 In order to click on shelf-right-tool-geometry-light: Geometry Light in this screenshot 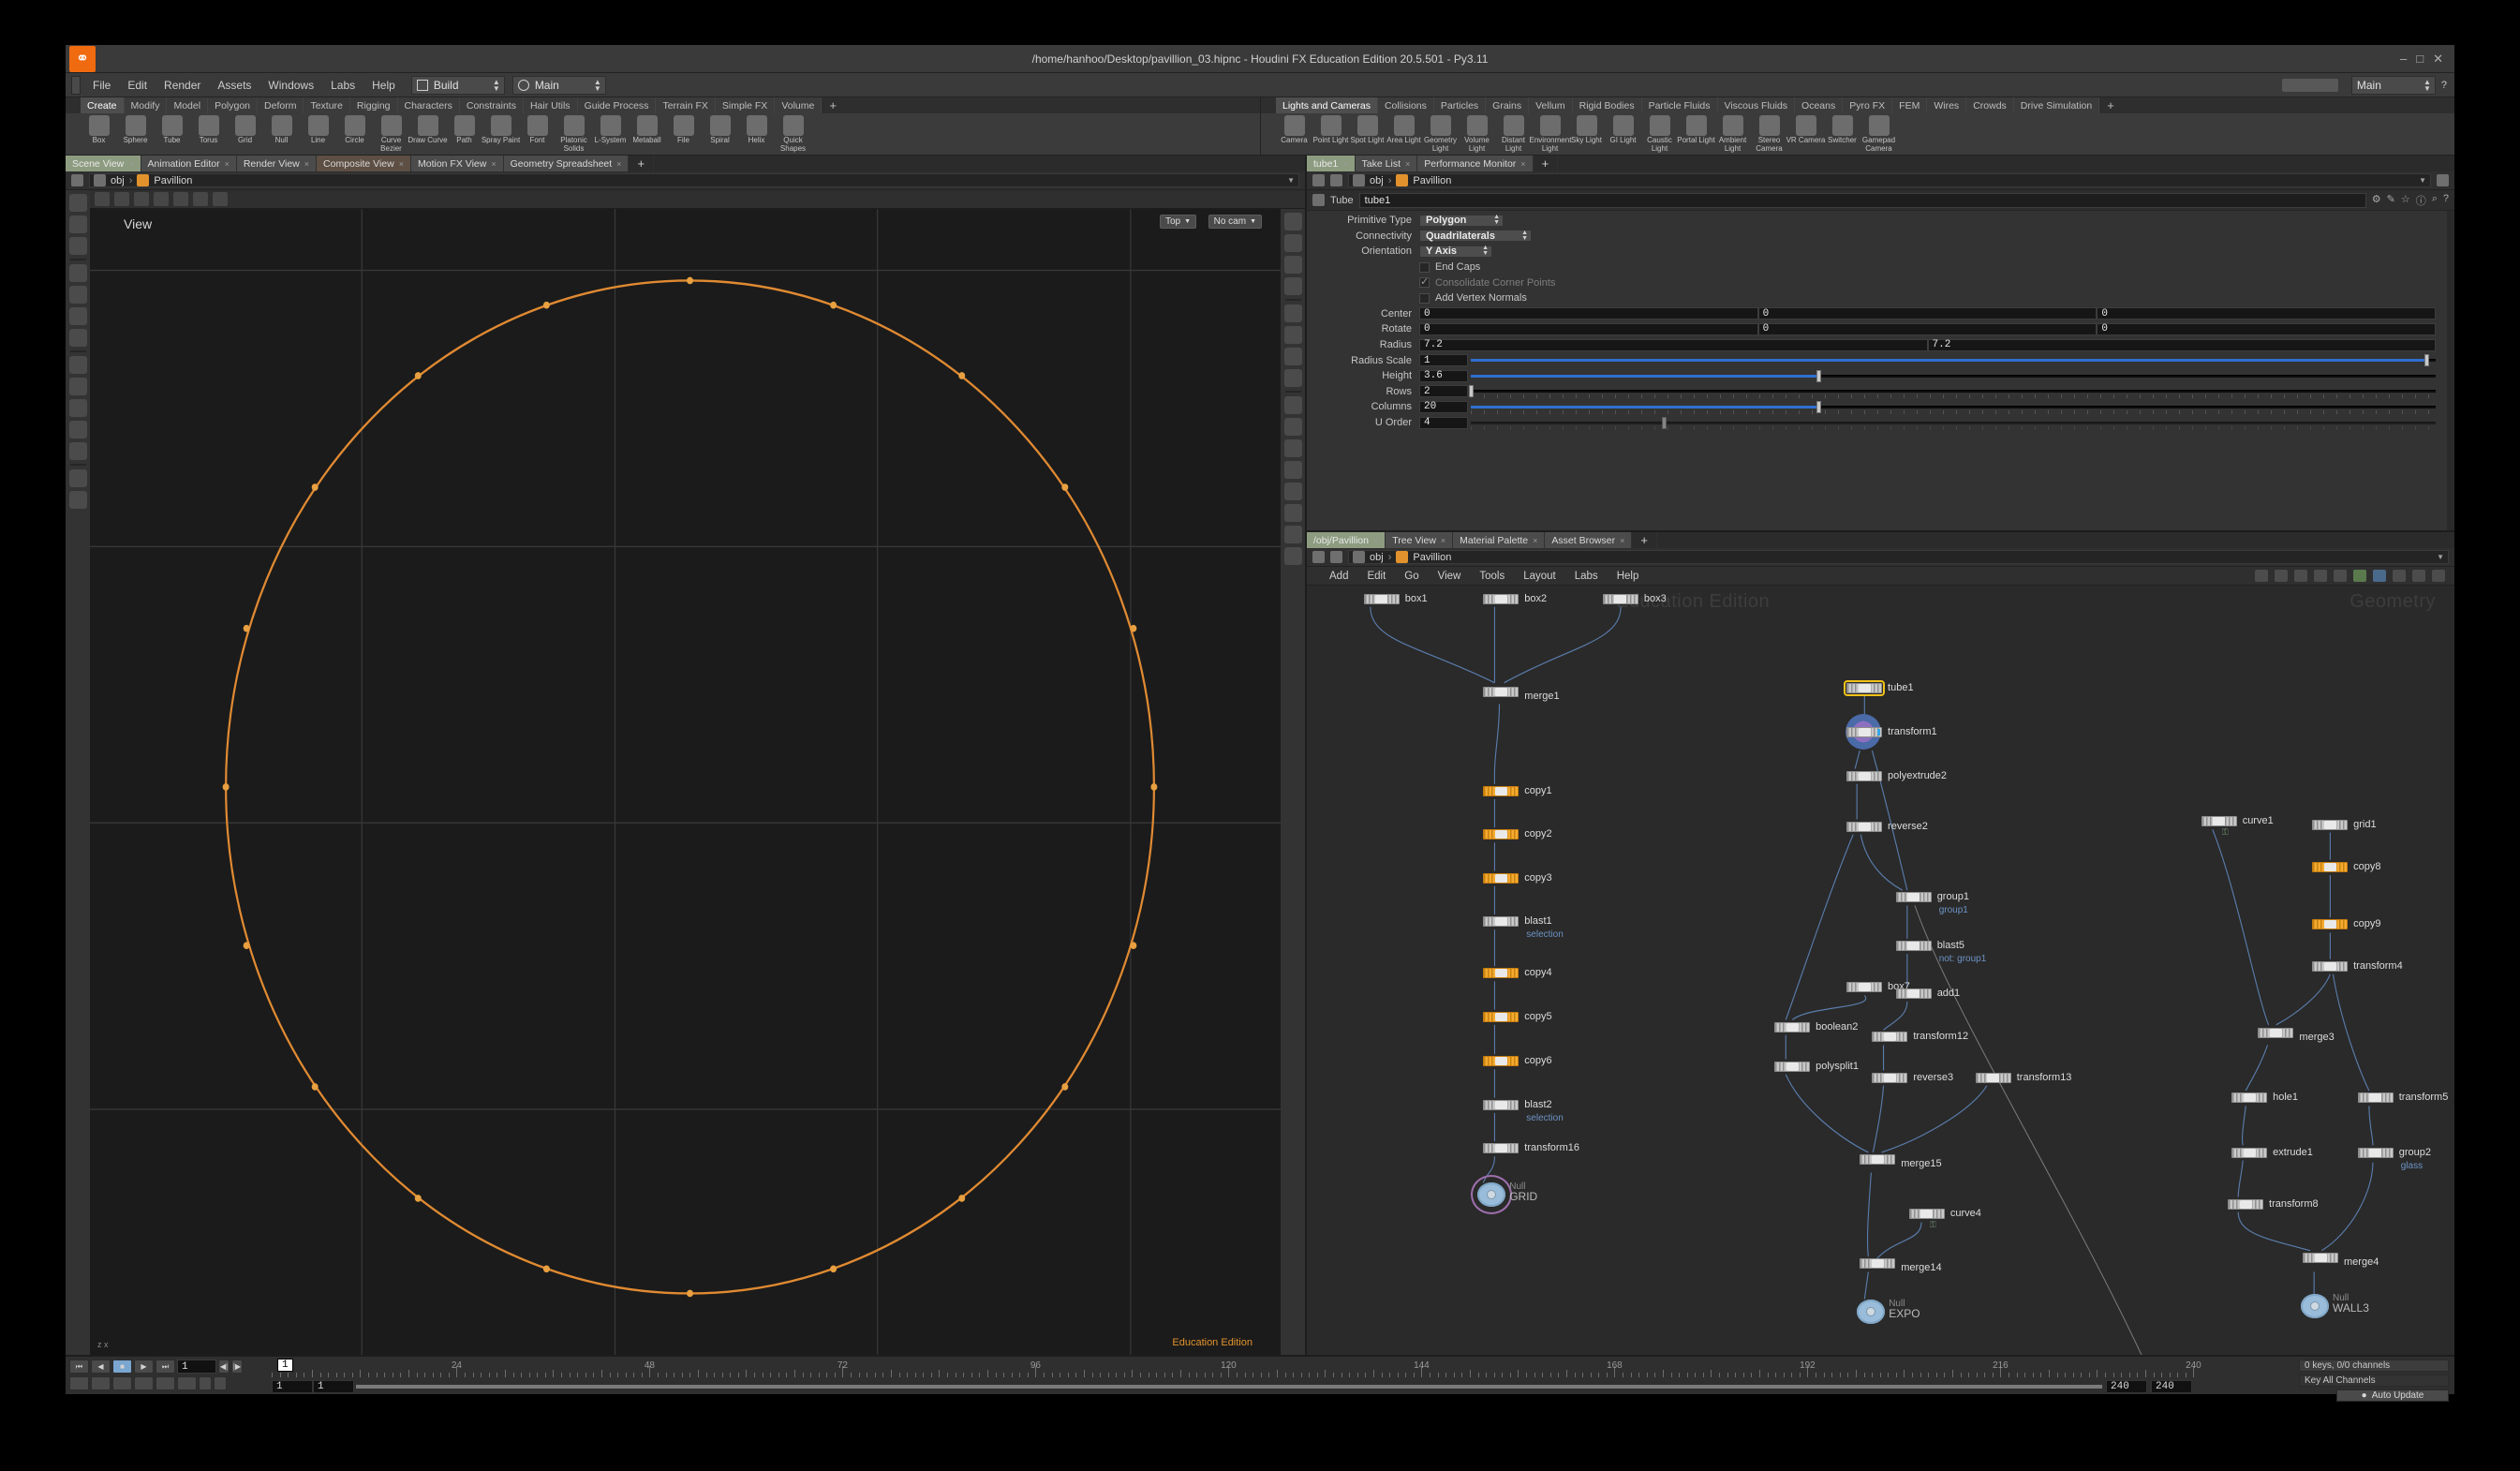, I will do `click(1440, 134)`.